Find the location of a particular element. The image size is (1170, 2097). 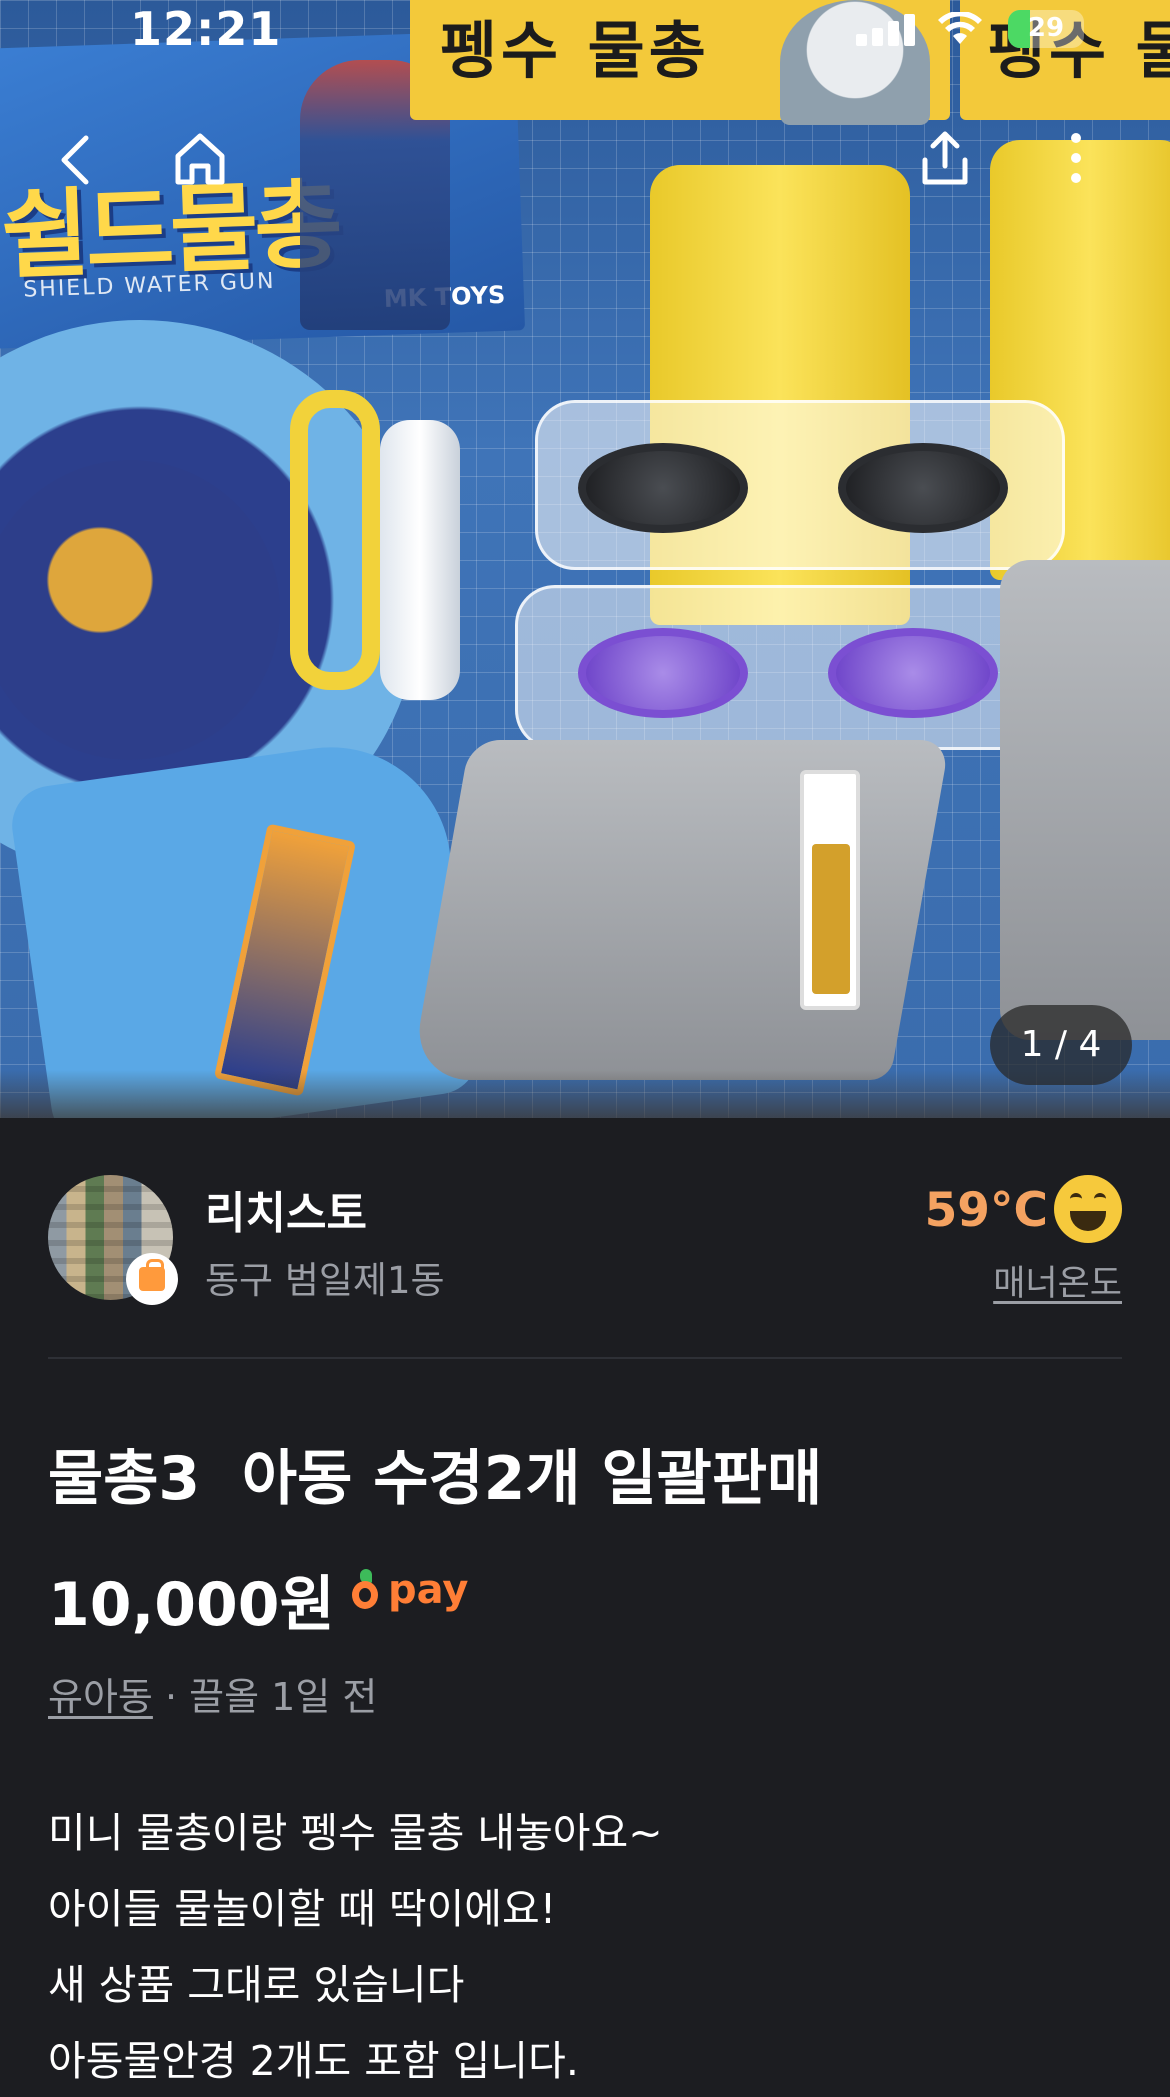

seller-profile: 리치스토 동구 범일제1동 59°C 매너온도 is located at coordinates (585, 1240).